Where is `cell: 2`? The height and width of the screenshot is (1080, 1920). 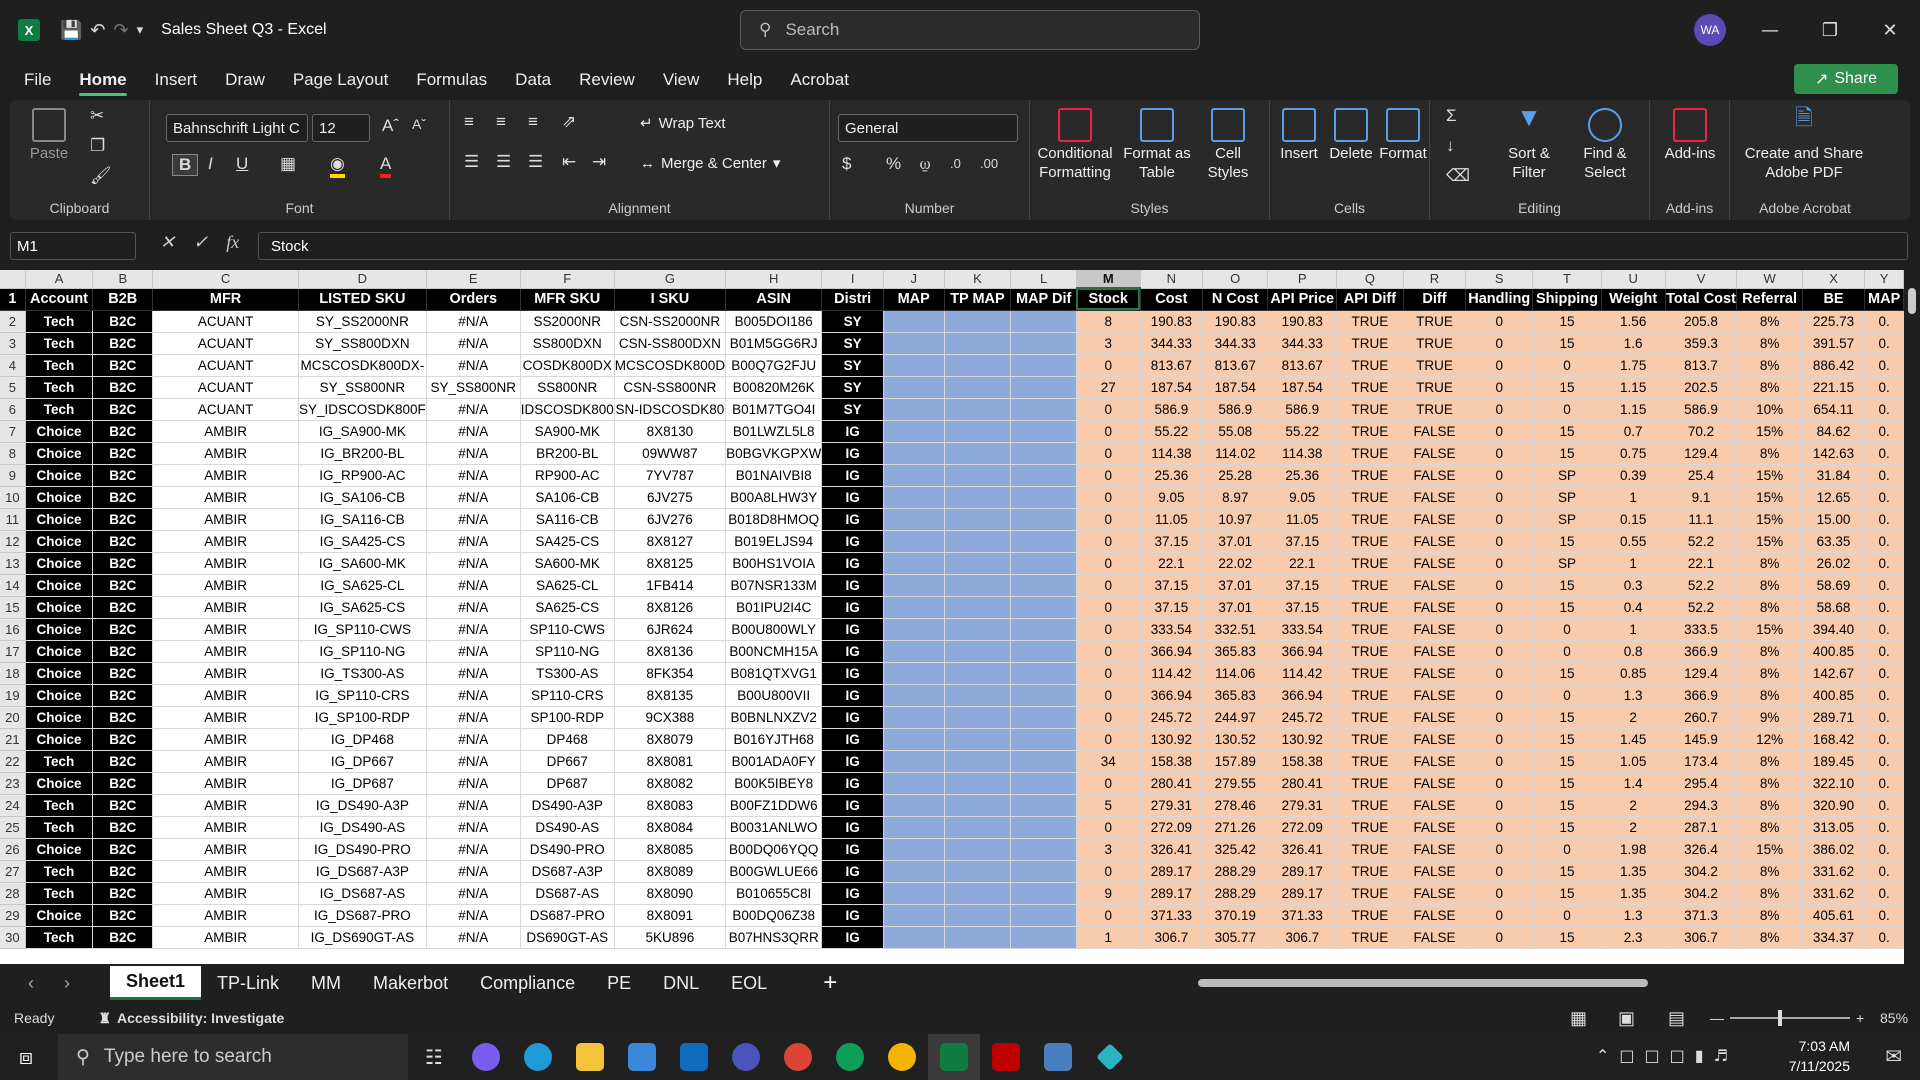 cell: 2 is located at coordinates (1633, 827).